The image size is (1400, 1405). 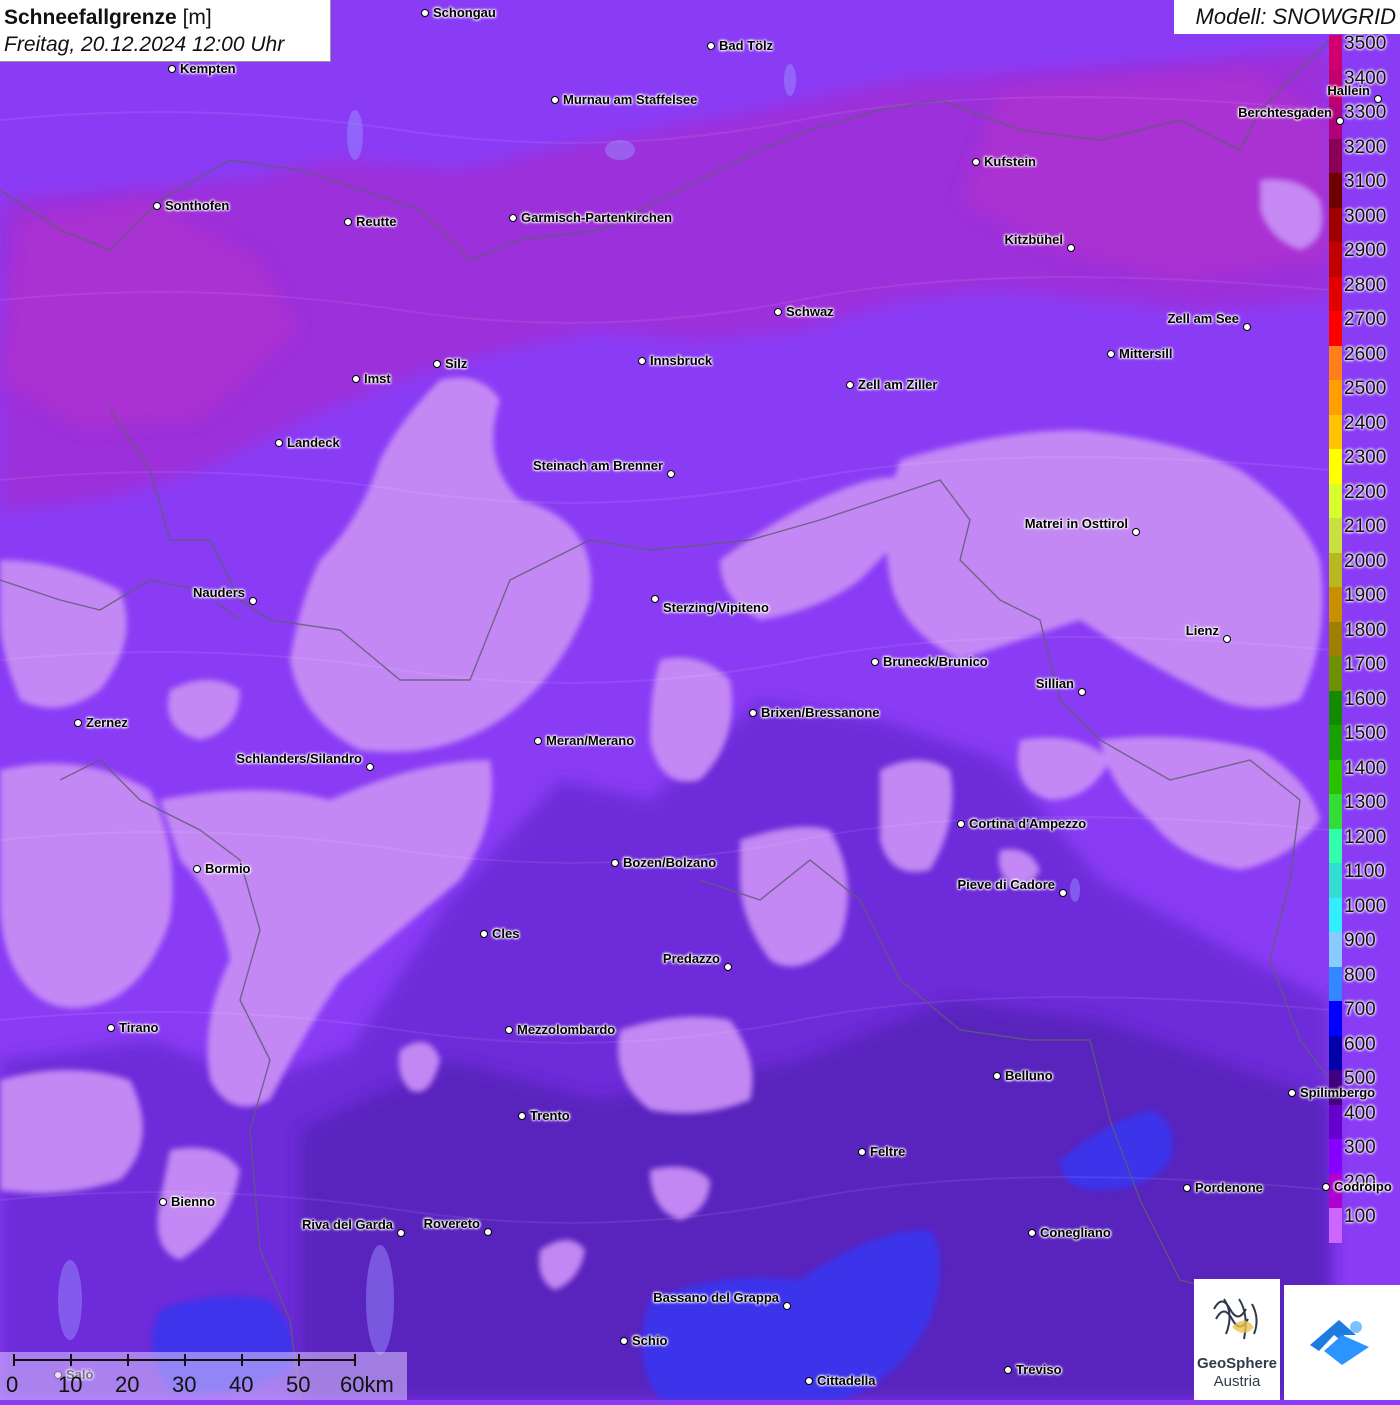 What do you see at coordinates (810, 311) in the screenshot?
I see `city-label: Schwaz` at bounding box center [810, 311].